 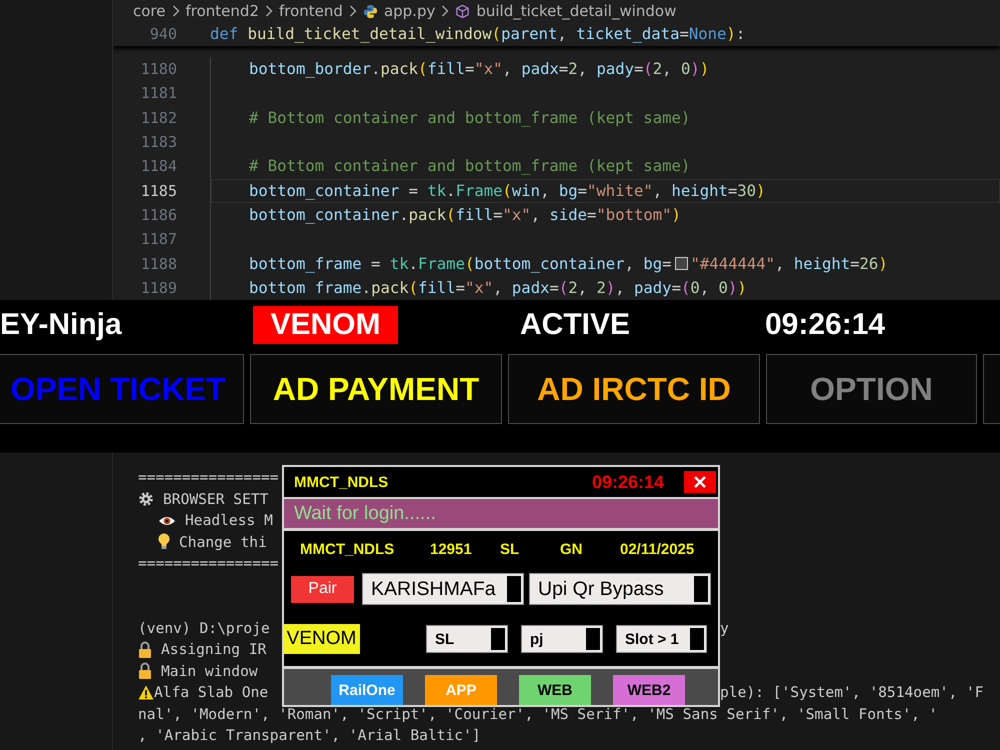 What do you see at coordinates (342, 482) in the screenshot?
I see `window-title: MMCT_NDLS` at bounding box center [342, 482].